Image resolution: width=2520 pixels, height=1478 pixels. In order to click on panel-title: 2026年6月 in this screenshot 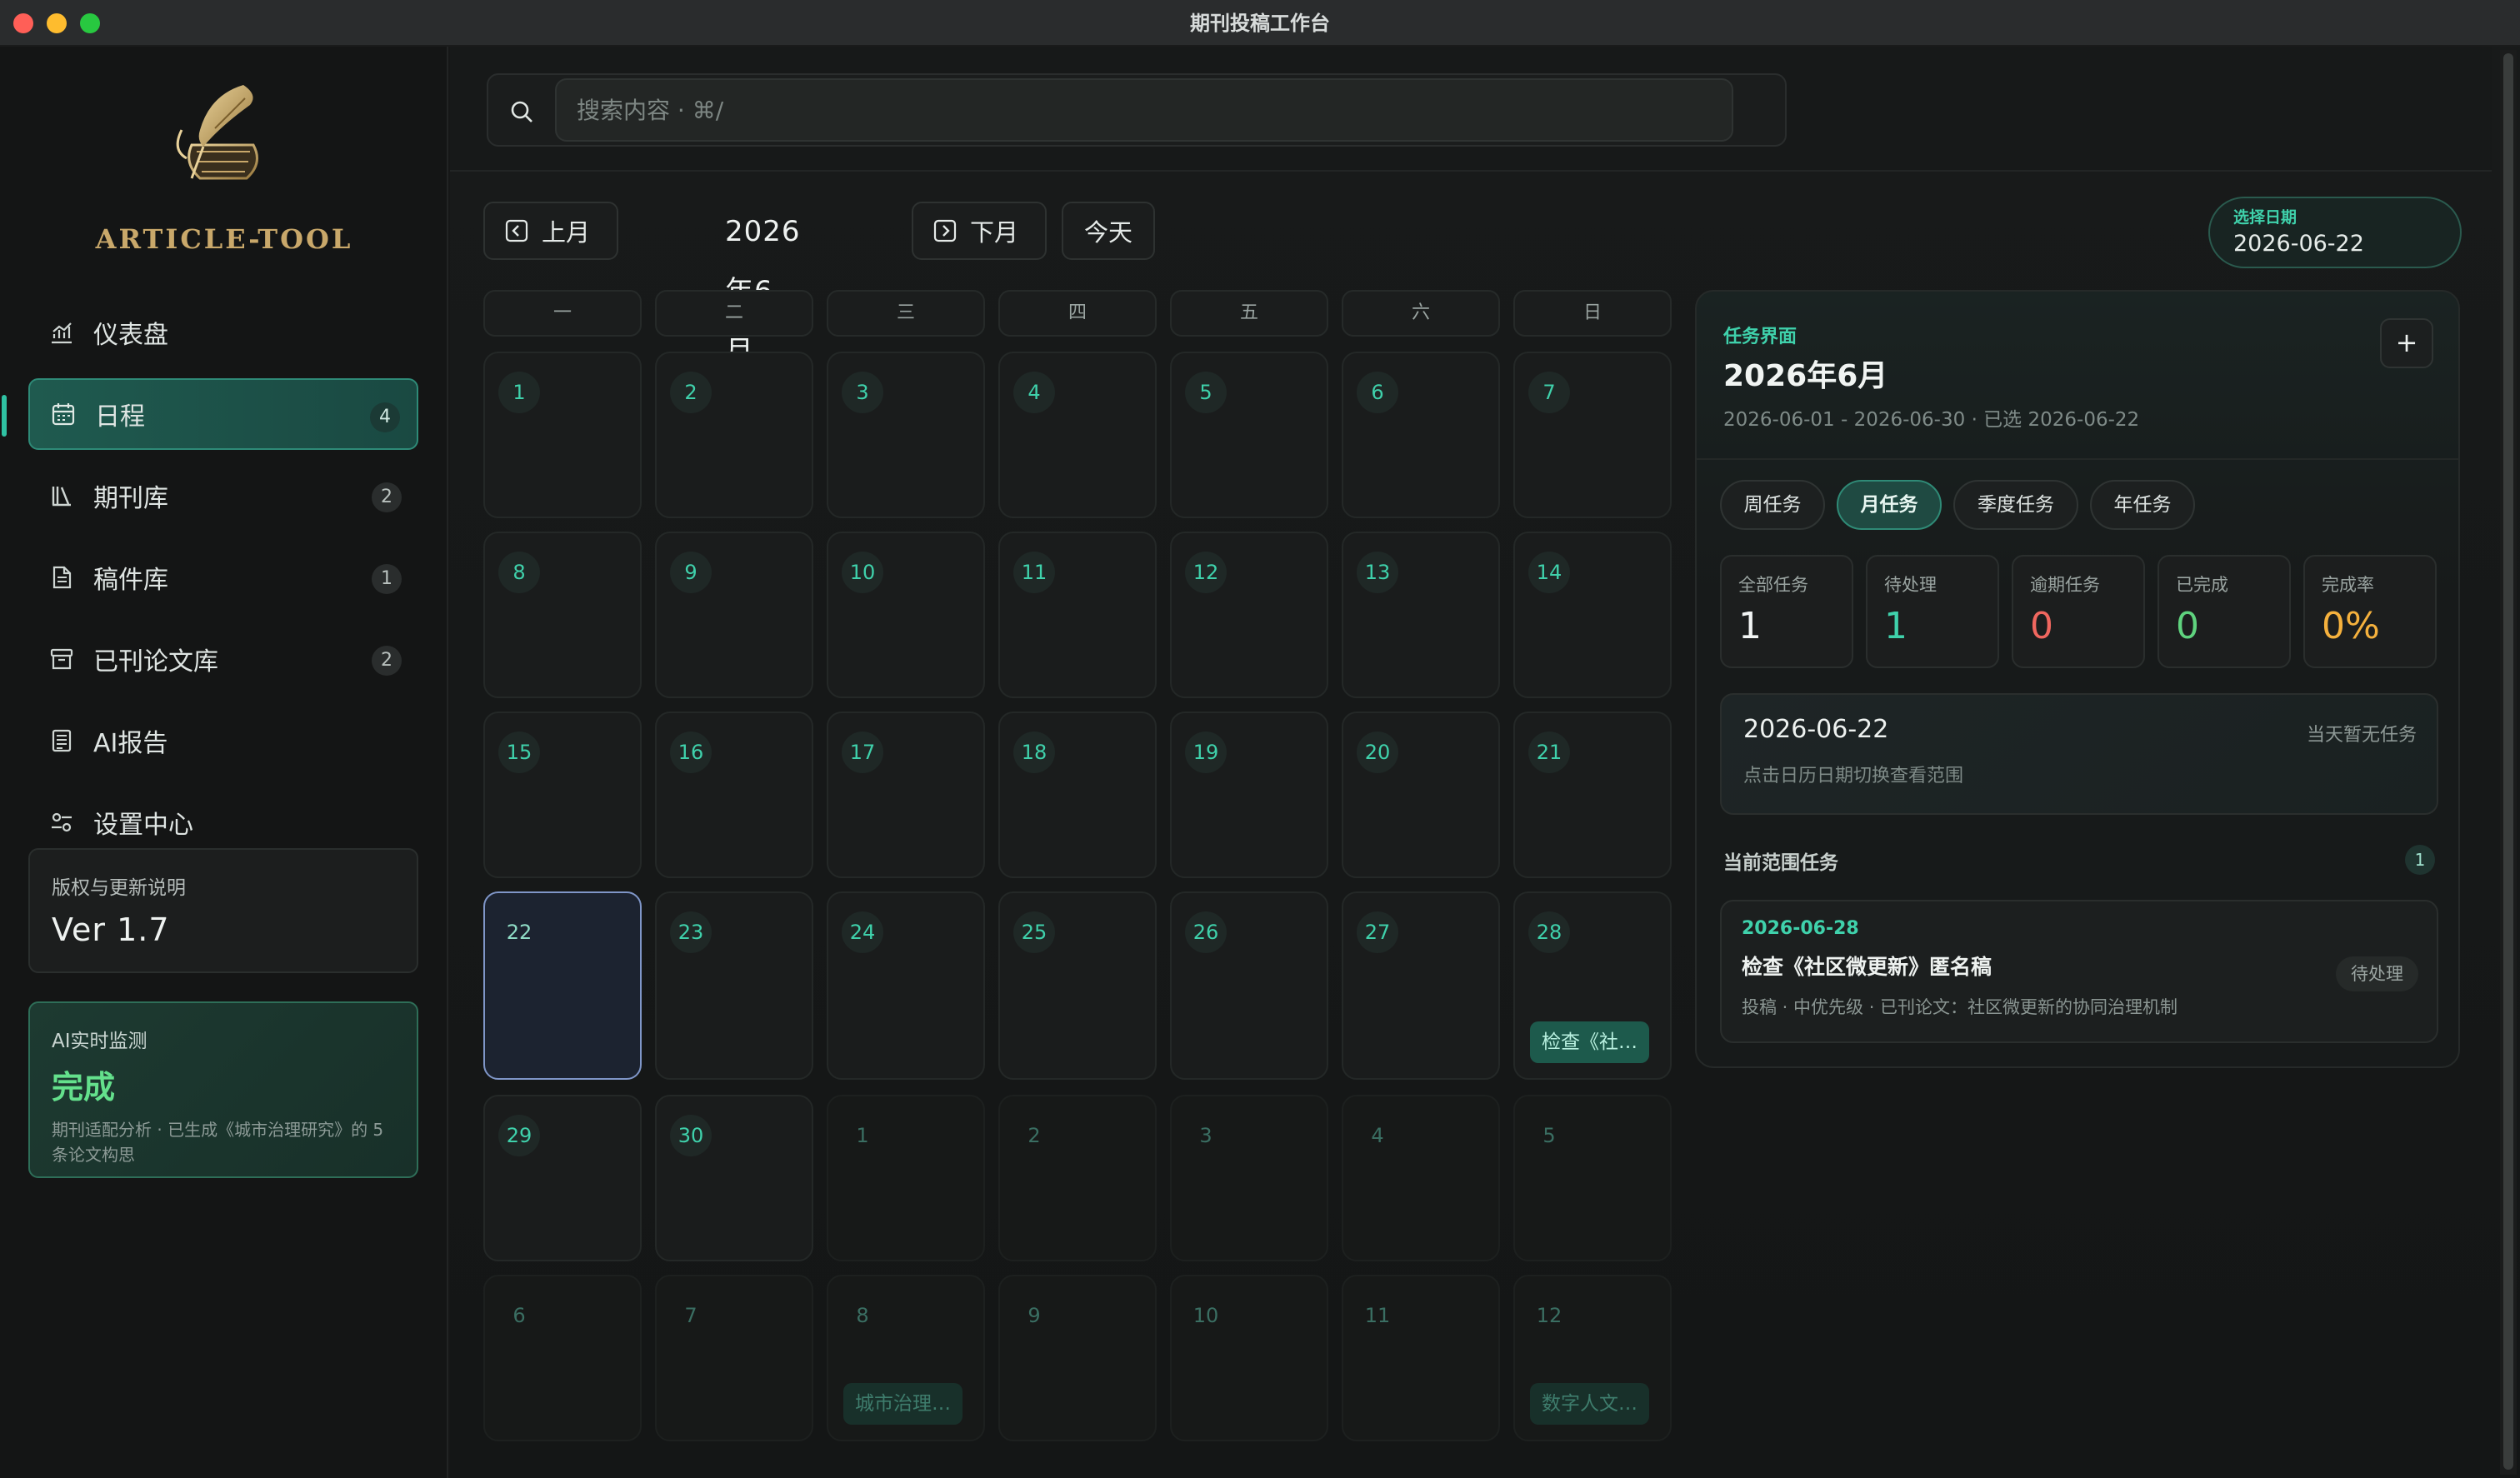, I will do `click(1805, 376)`.